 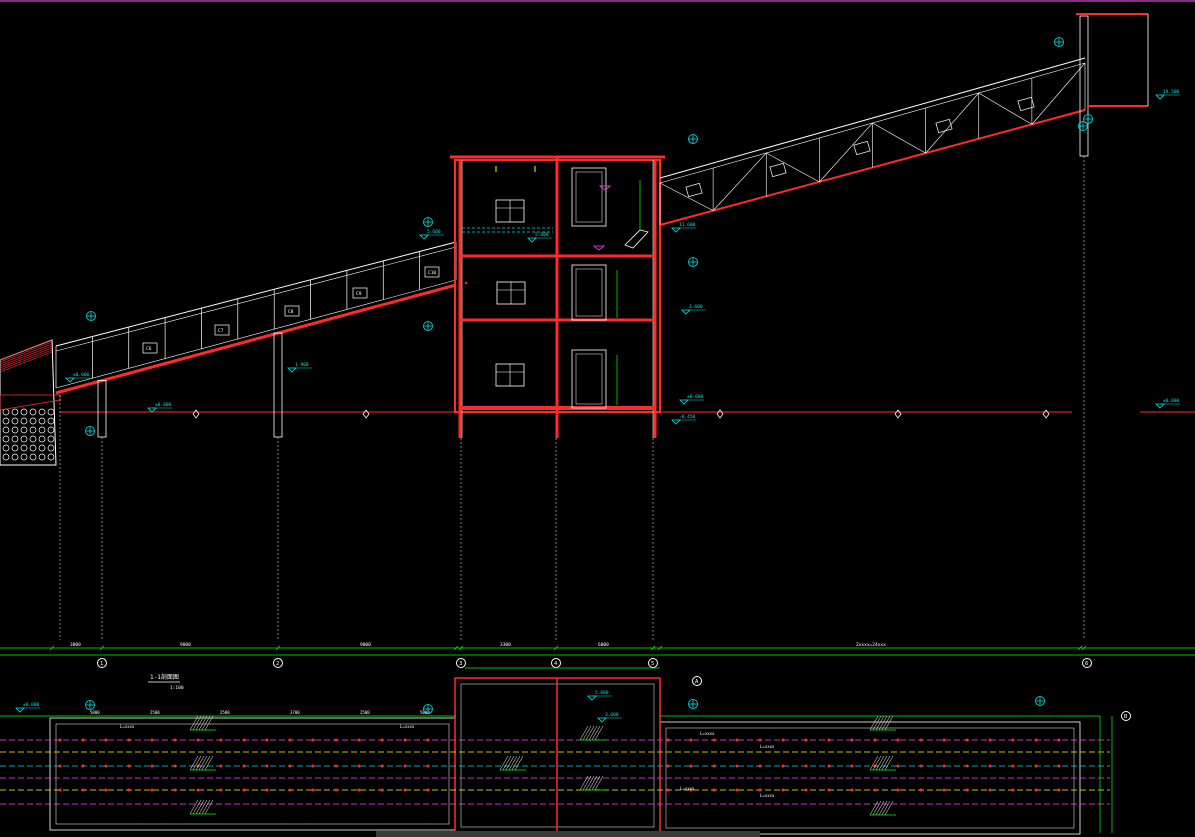 What do you see at coordinates (636, 239) in the screenshot?
I see `stair-rail` at bounding box center [636, 239].